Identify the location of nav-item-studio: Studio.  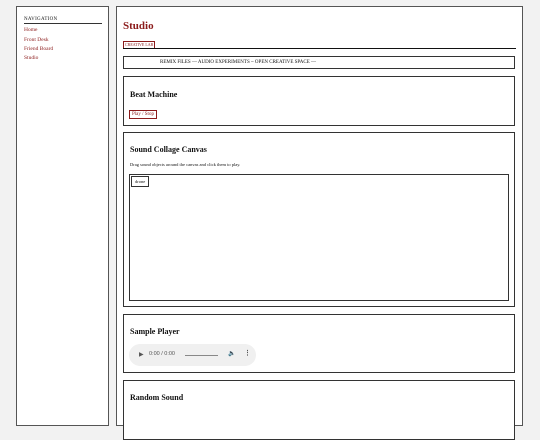
(31, 58).